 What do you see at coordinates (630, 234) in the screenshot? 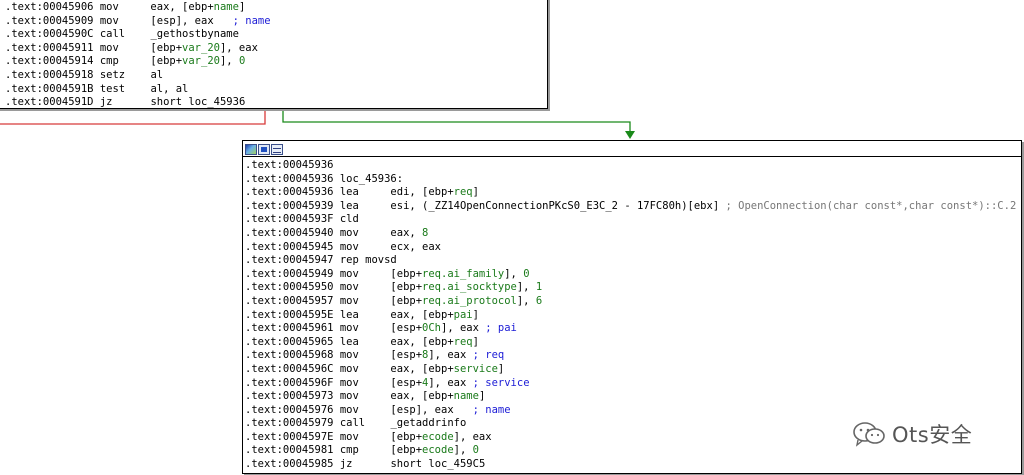
I see `asm-line: .text:00045940 mov eax, 8` at bounding box center [630, 234].